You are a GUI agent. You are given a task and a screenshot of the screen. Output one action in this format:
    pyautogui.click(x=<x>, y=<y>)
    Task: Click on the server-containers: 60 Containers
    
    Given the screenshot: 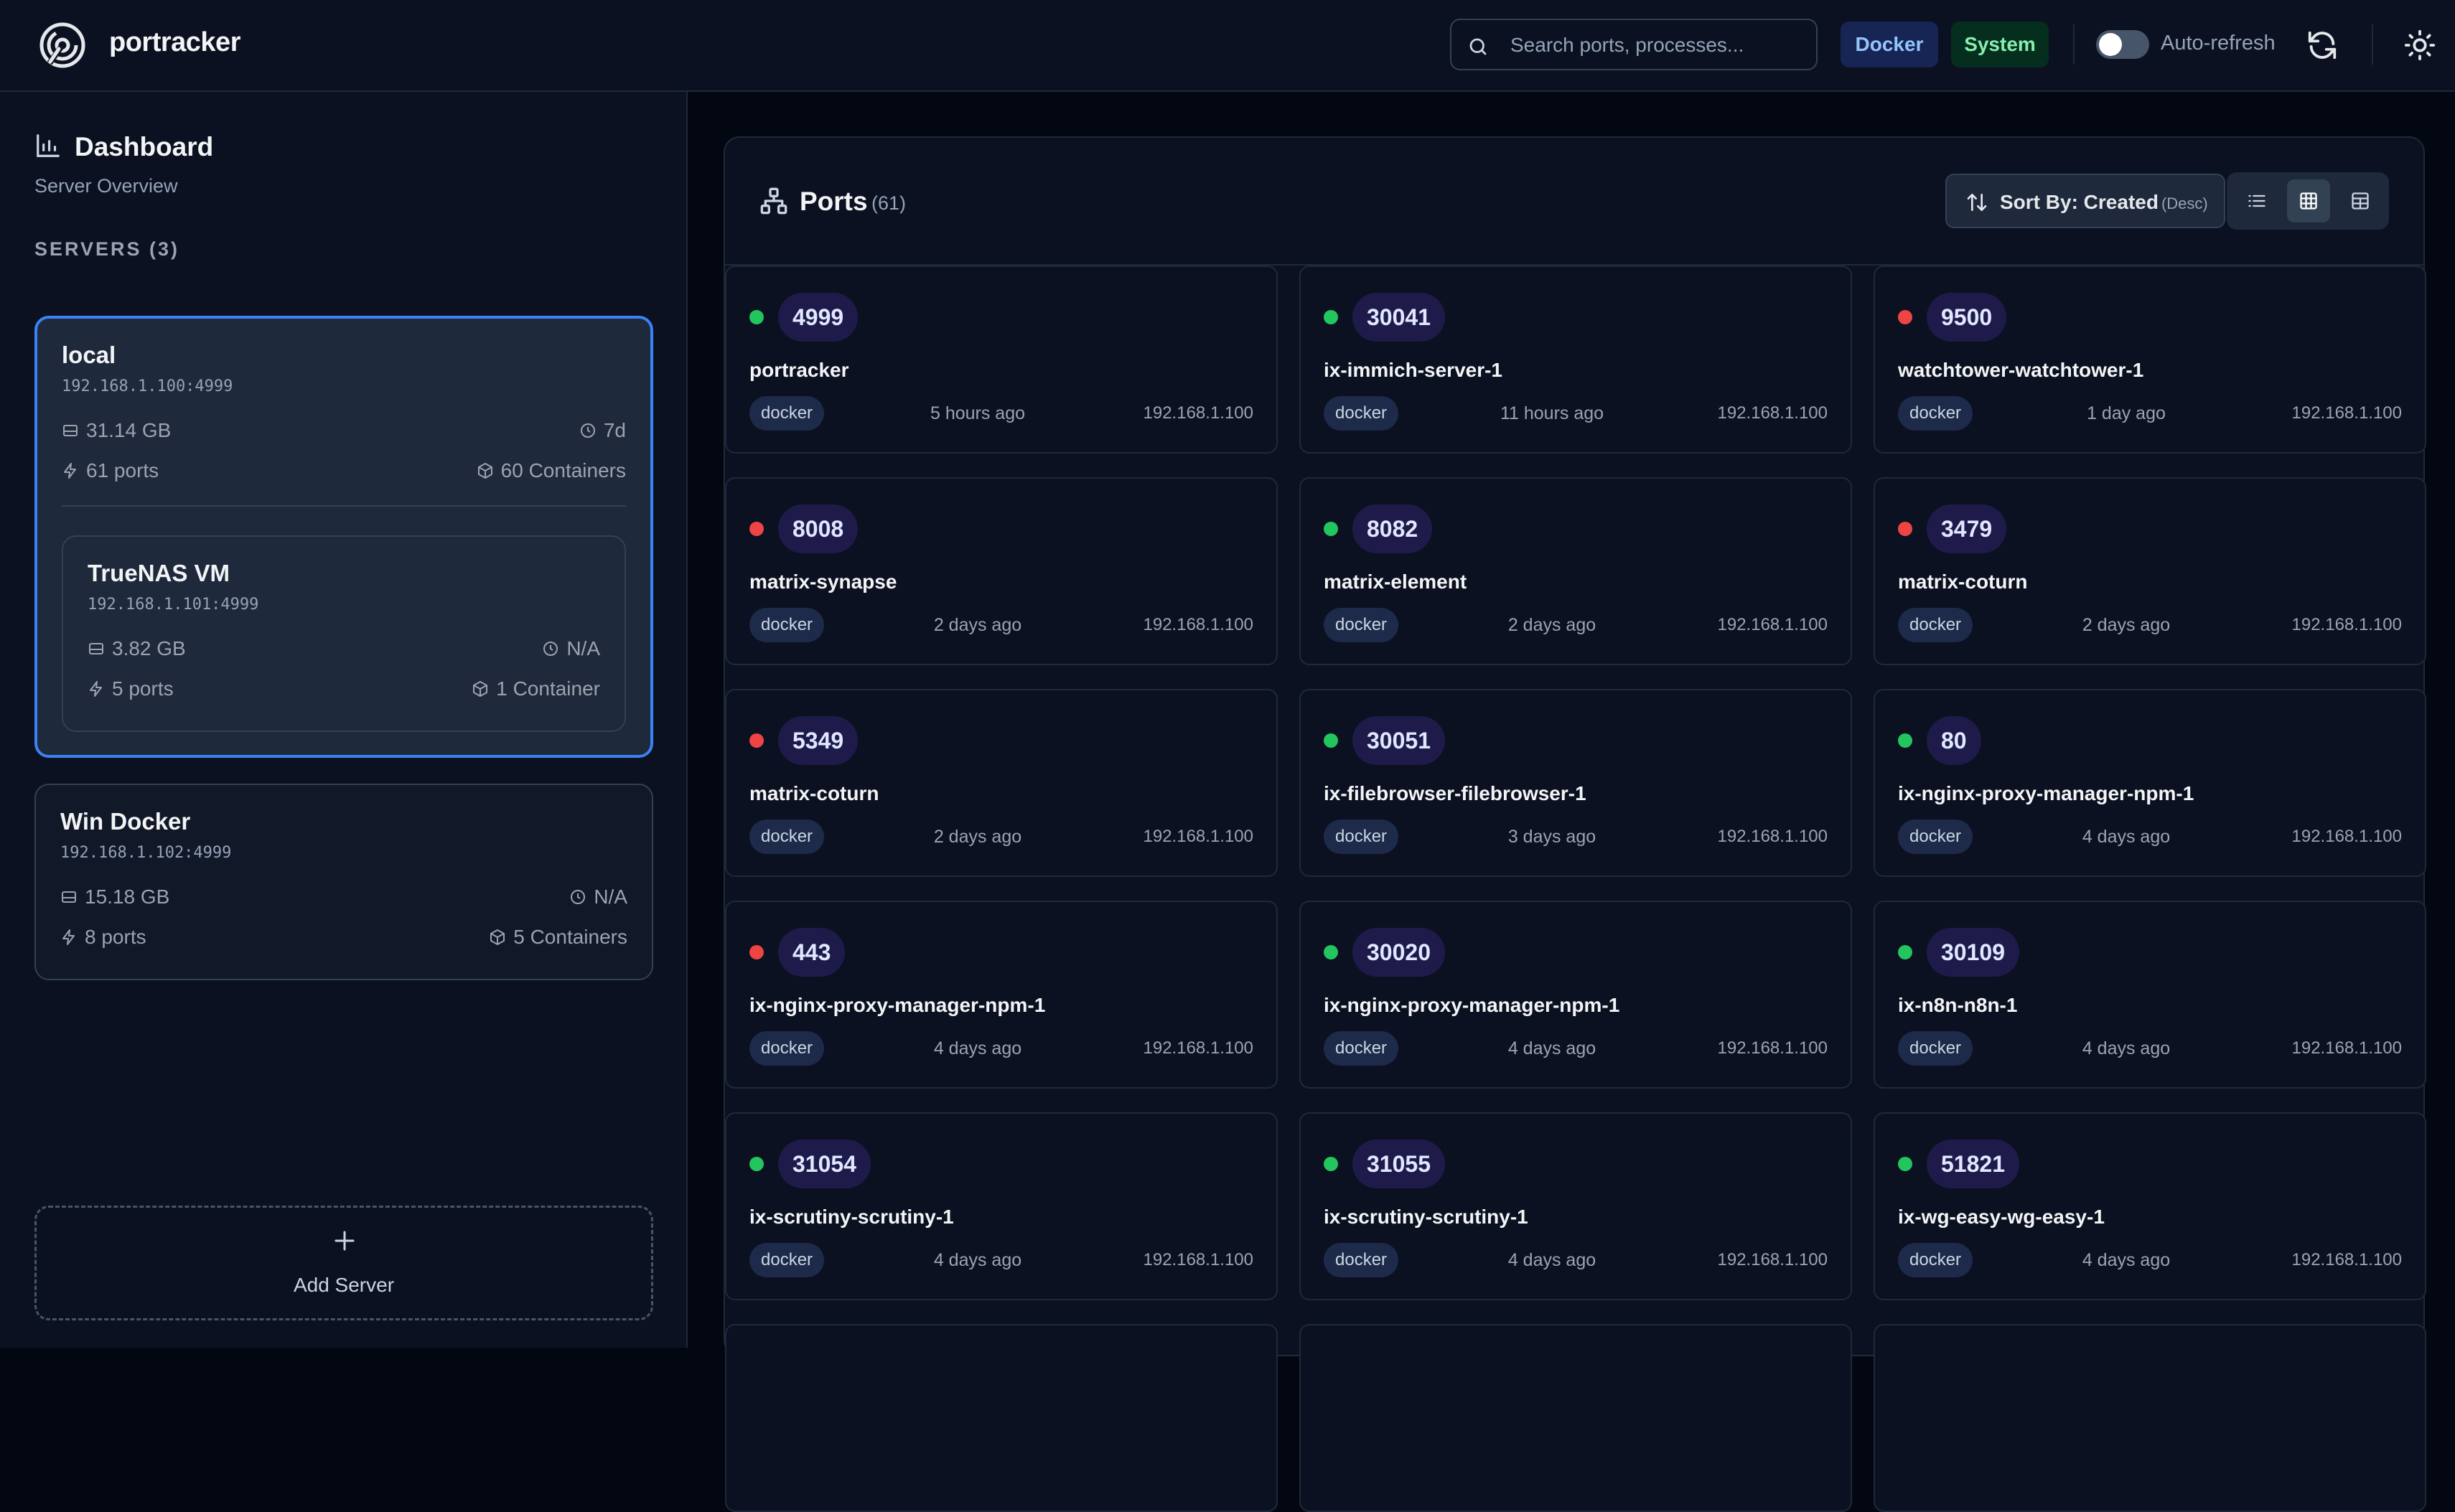 What is the action you would take?
    pyautogui.click(x=551, y=471)
    